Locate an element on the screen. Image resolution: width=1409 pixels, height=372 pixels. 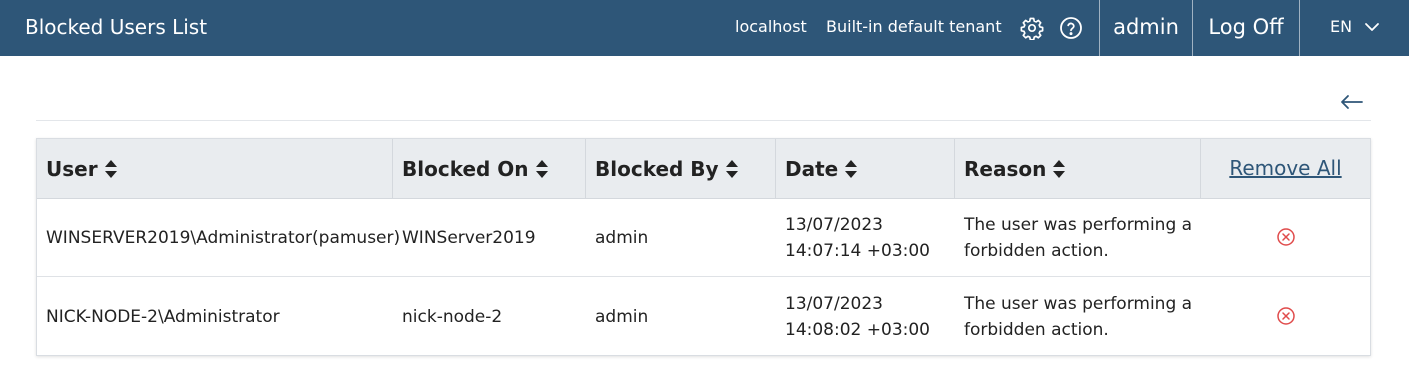
time-line: 14:07:14 +03:00 is located at coordinates (857, 251).